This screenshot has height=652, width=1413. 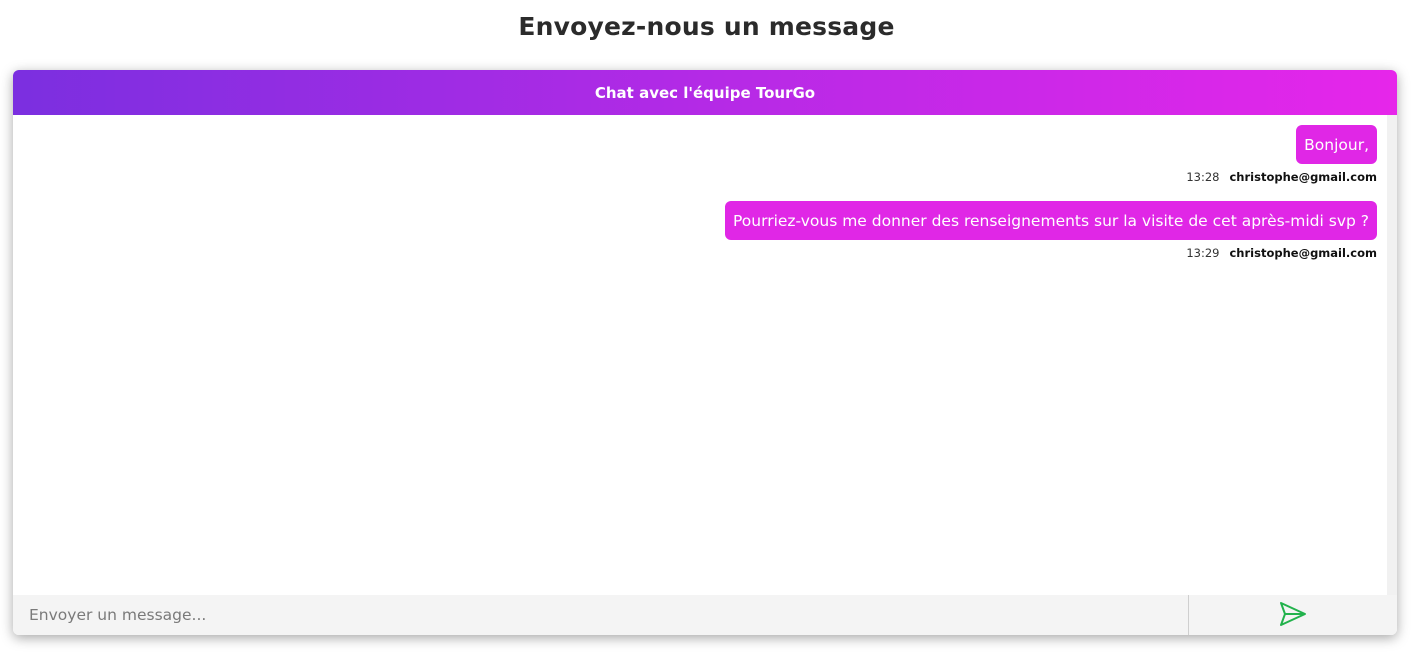 I want to click on message-meta: 13:28 christophe@gmail.com, so click(x=1281, y=177).